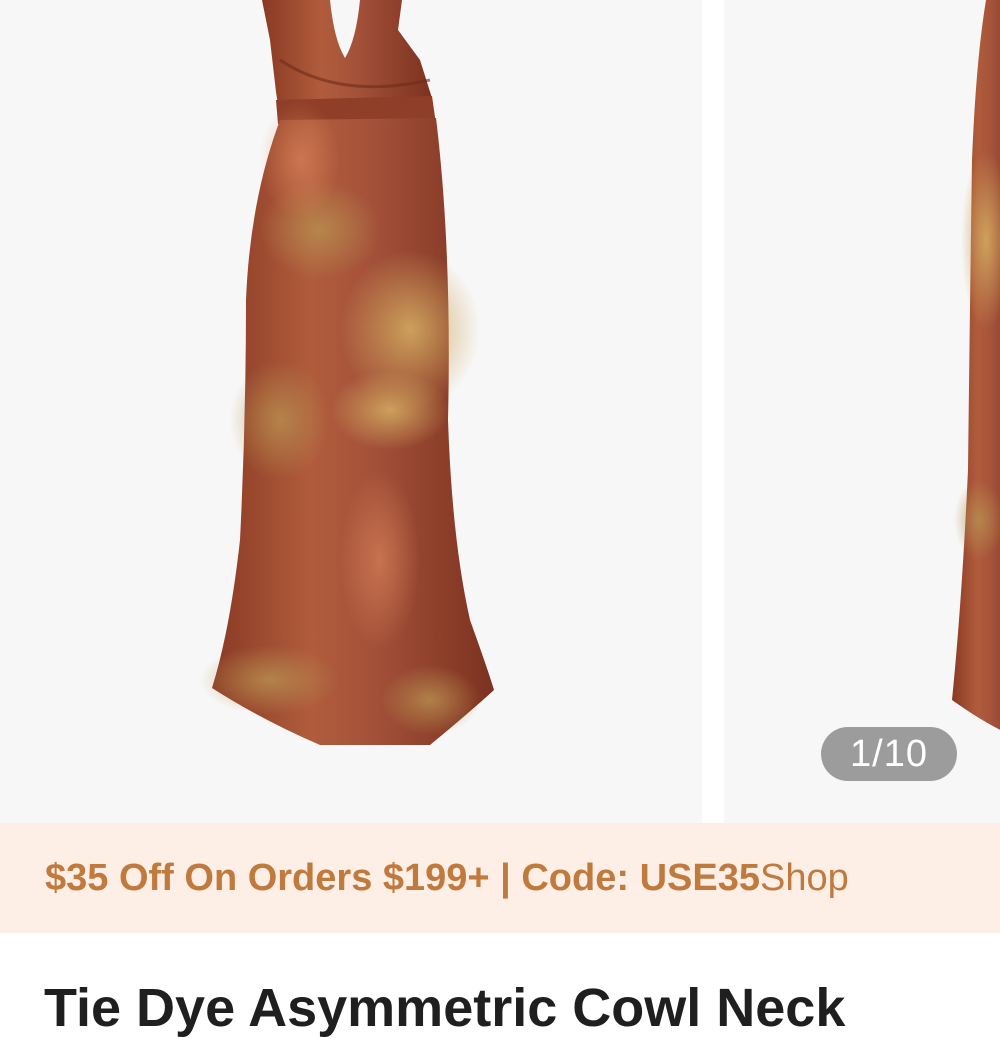 The width and height of the screenshot is (1000, 1038). Describe the element at coordinates (402, 878) in the screenshot. I see `promo-offer-text: $35 Off On Orders $199+ | Code: USE35` at that location.